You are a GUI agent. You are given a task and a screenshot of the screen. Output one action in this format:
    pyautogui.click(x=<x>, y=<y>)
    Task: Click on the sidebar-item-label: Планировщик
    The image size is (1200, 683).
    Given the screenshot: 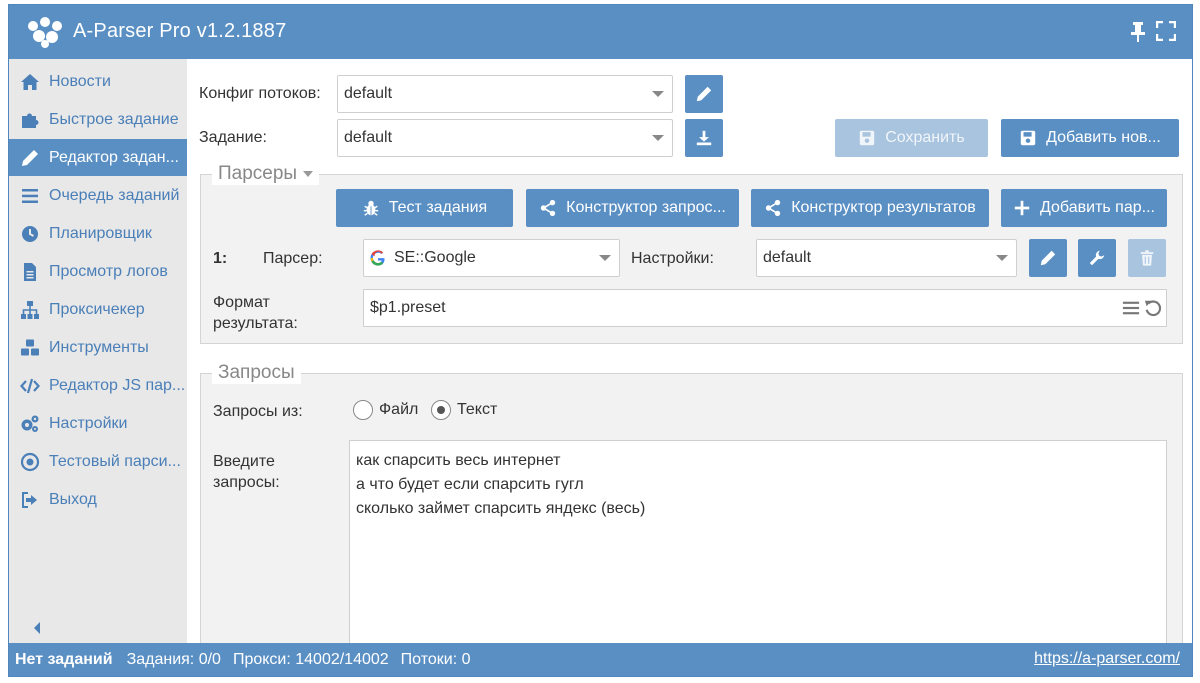 What is the action you would take?
    pyautogui.click(x=100, y=233)
    